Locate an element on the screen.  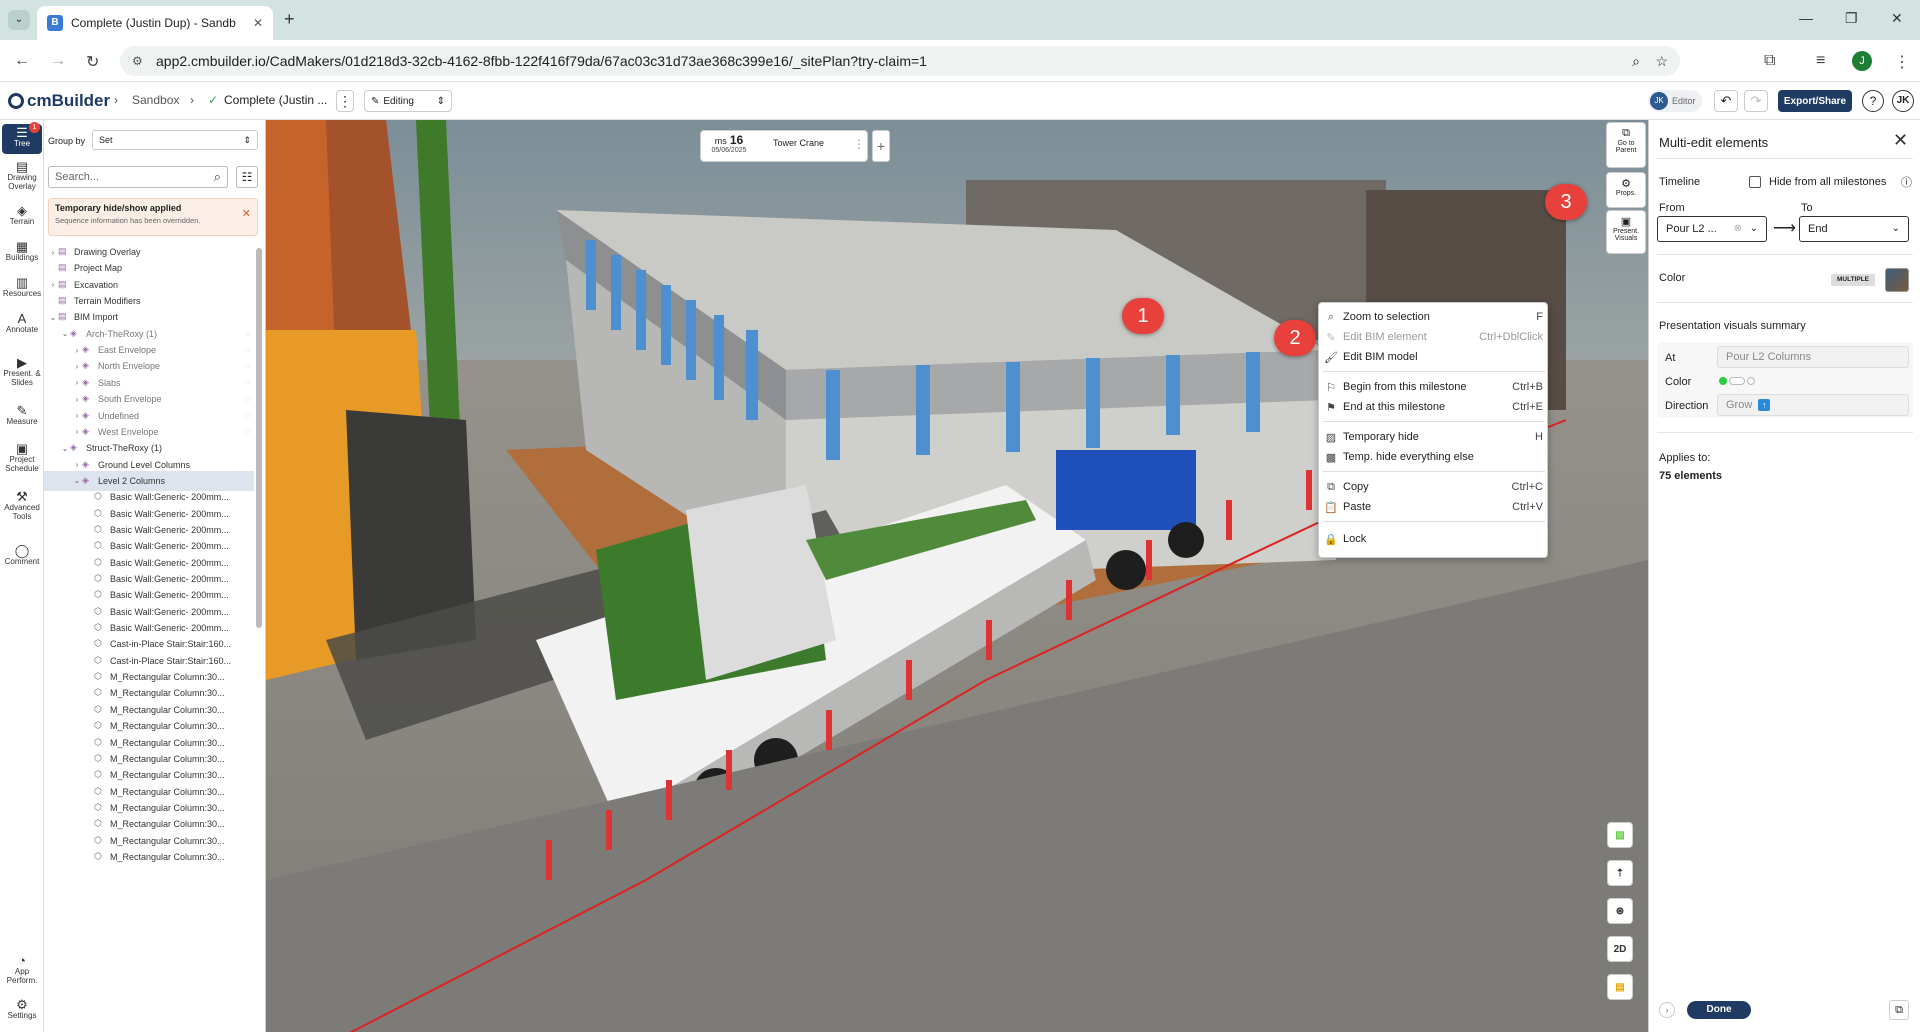
profile-avatar: J is located at coordinates (1862, 61).